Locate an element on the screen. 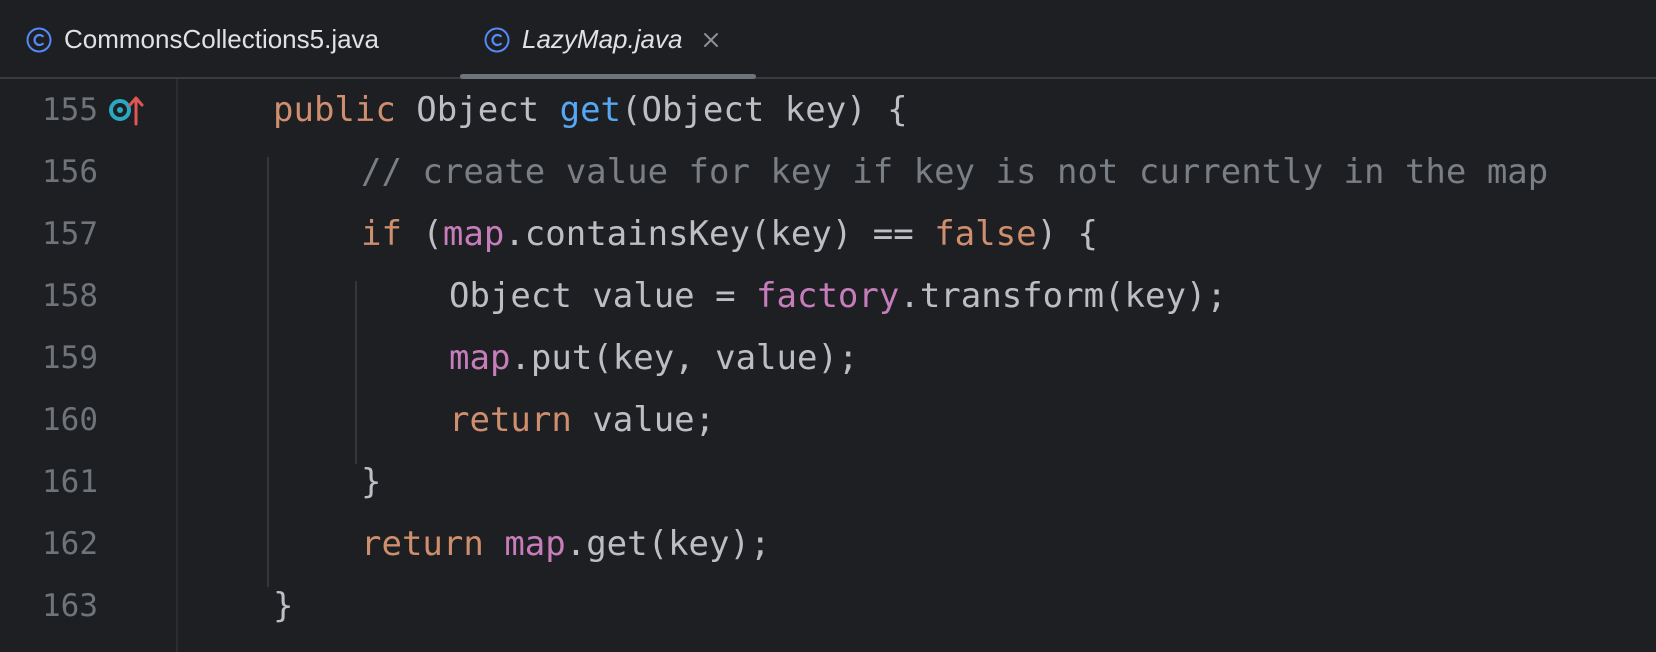 The image size is (1656, 652). implementing-method-icon is located at coordinates (128, 110).